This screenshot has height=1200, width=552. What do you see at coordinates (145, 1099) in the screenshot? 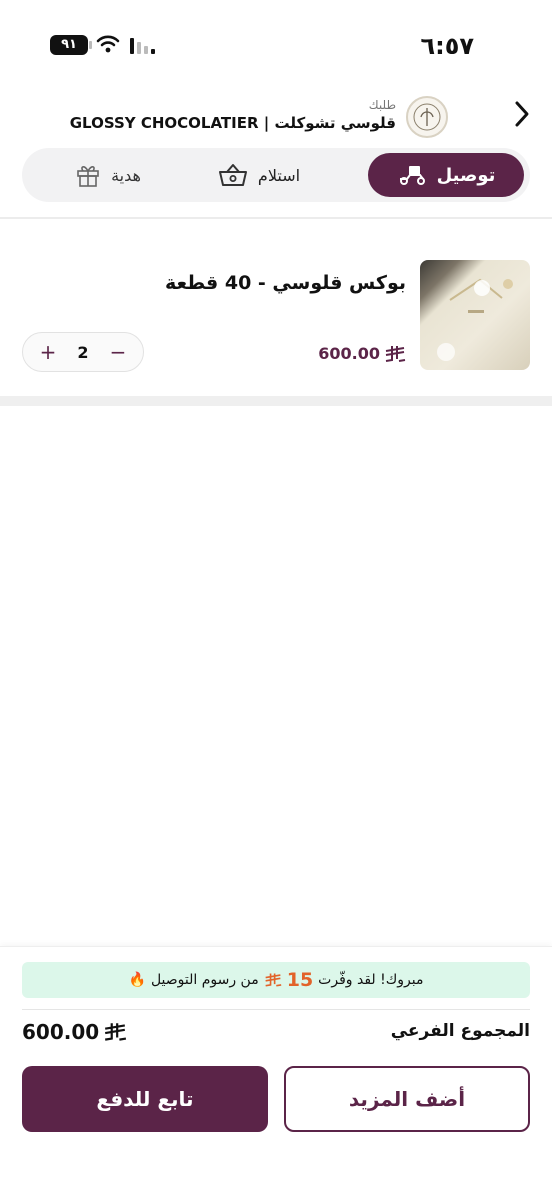
I see `checkout-button: تابع للدفع` at bounding box center [145, 1099].